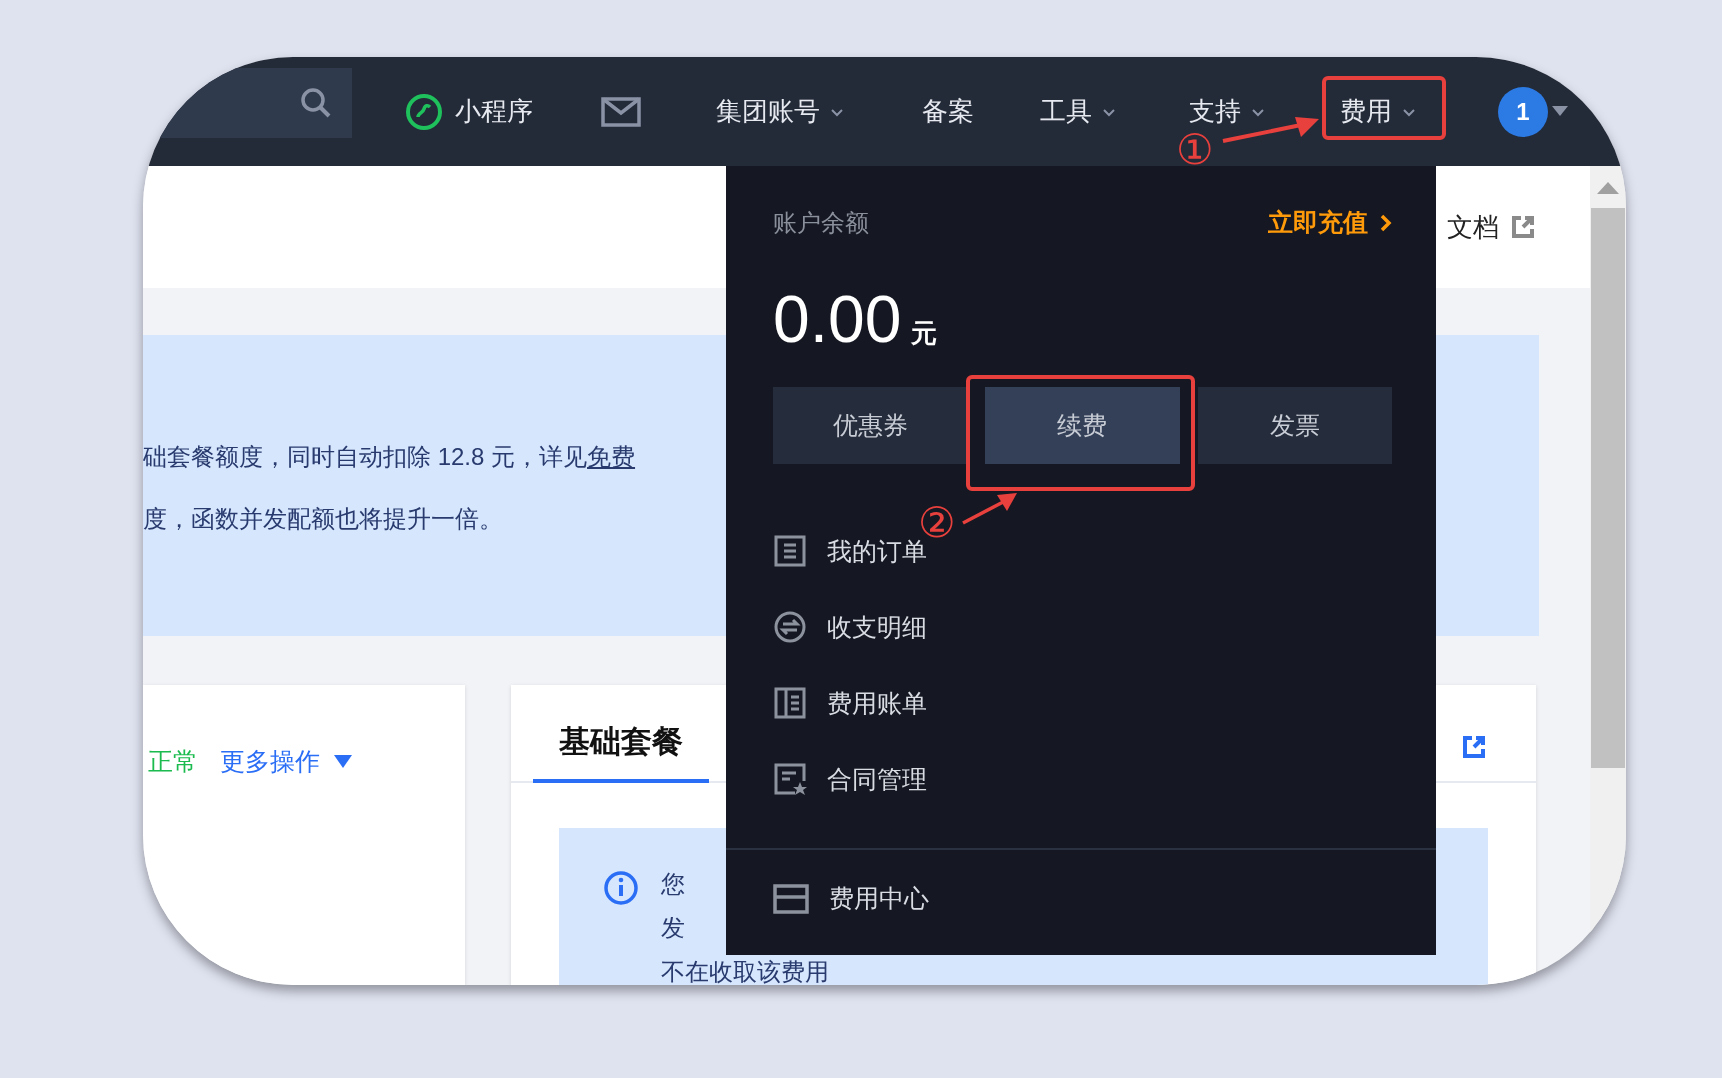 Image resolution: width=1722 pixels, height=1078 pixels. I want to click on link-circle-icon, so click(424, 111).